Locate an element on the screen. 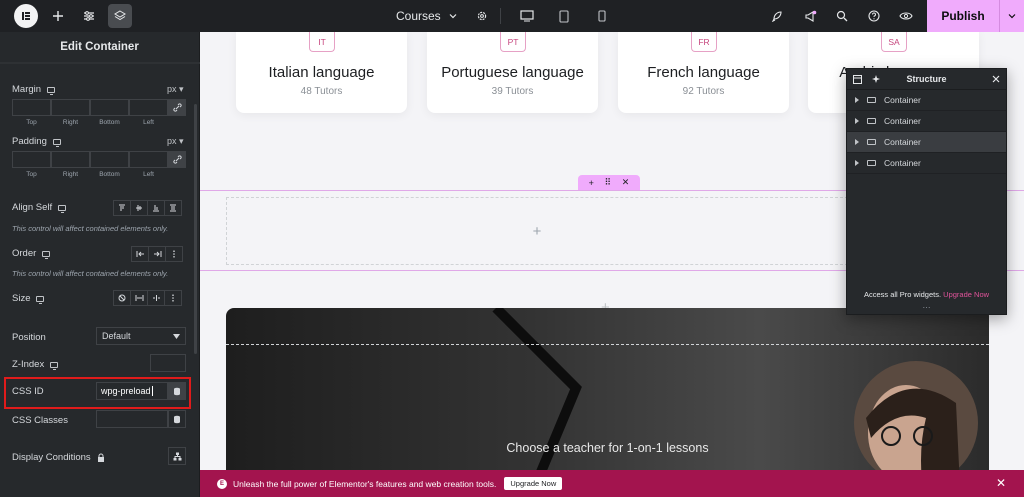  tutor-count: 39 Tutors is located at coordinates (512, 91).